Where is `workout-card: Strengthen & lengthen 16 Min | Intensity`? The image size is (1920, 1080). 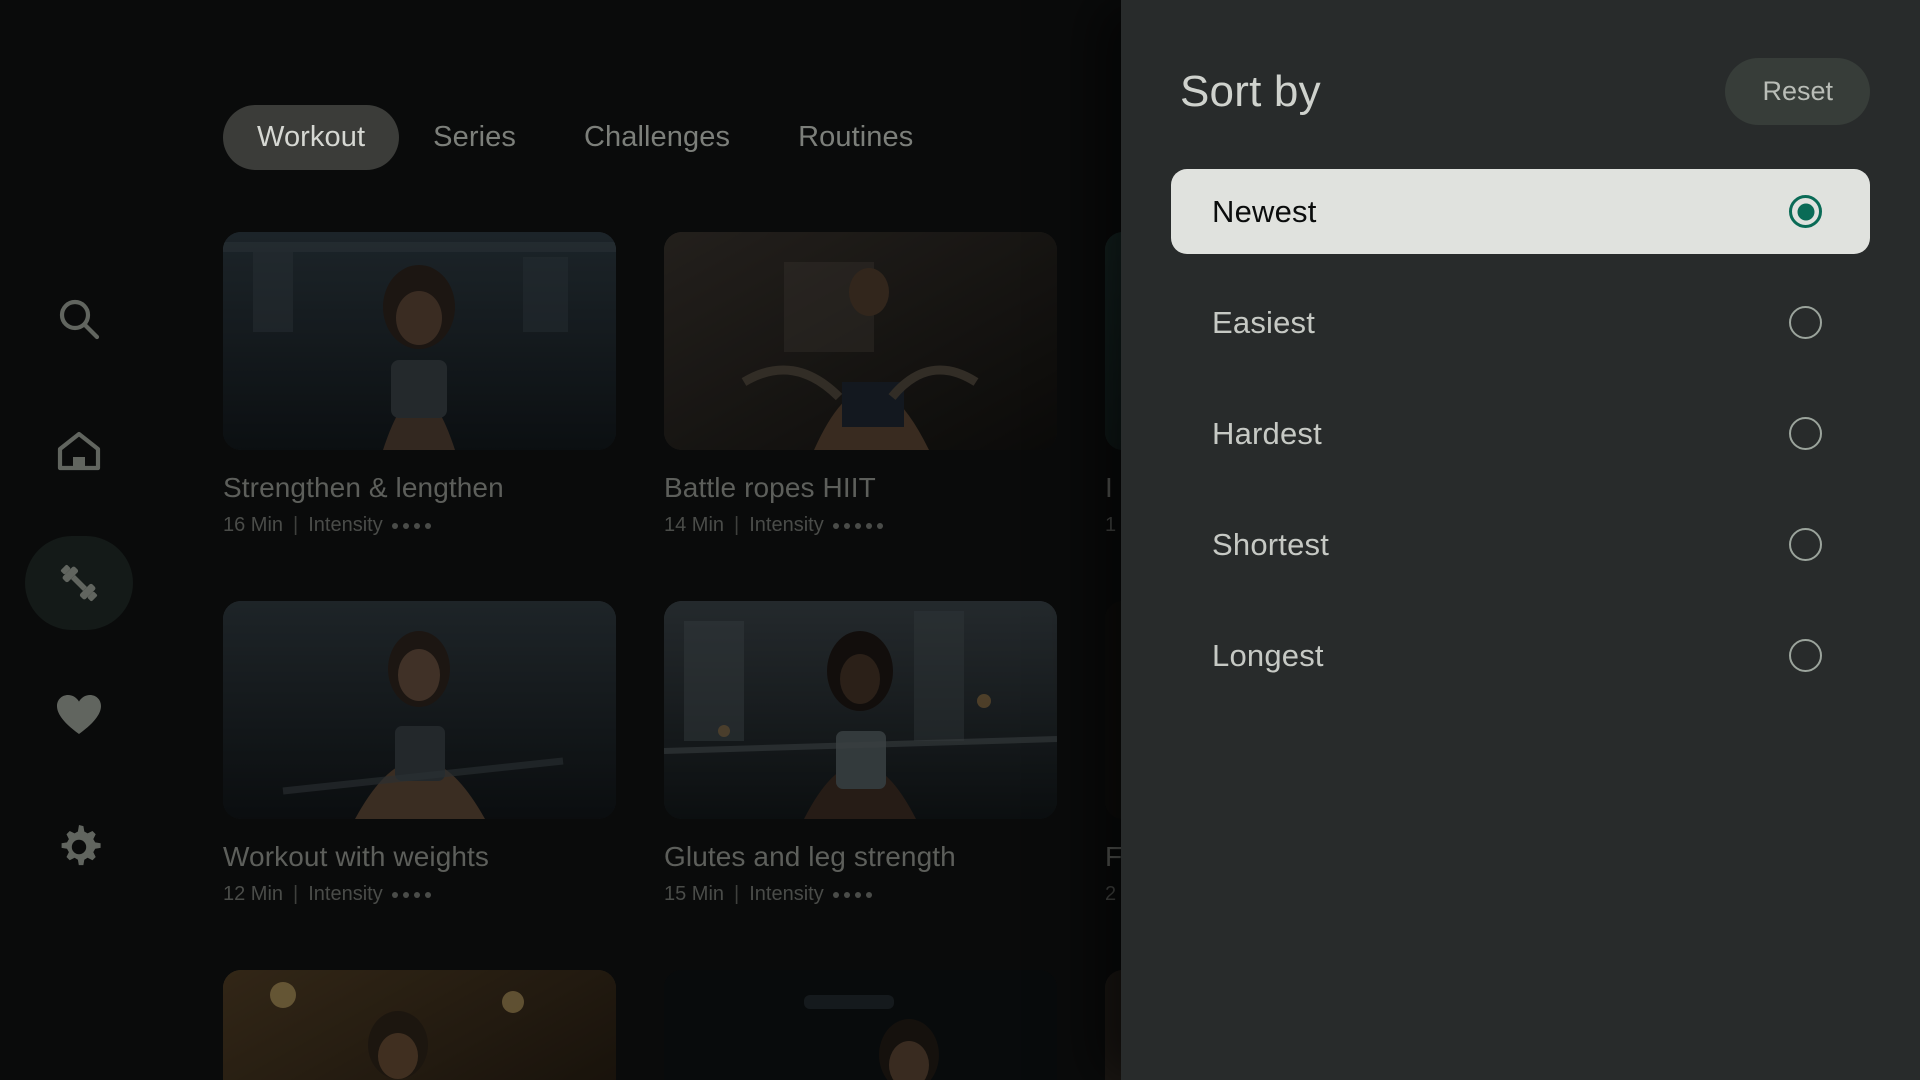
workout-card: Strengthen & lengthen 16 Min | Intensity is located at coordinates (419, 384).